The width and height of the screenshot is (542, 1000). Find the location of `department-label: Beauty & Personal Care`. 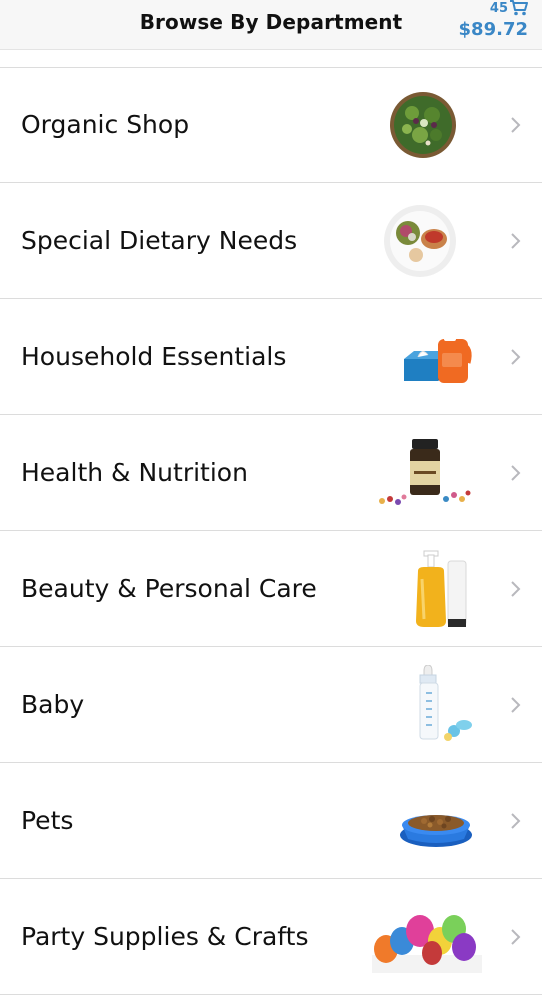

department-label: Beauty & Personal Care is located at coordinates (169, 588).